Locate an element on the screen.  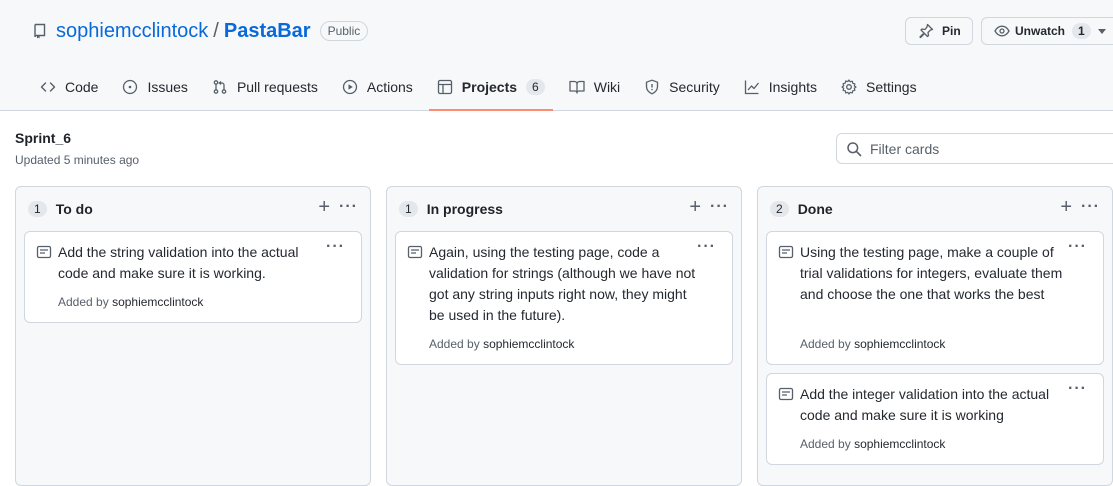
gear-icon is located at coordinates (849, 87).